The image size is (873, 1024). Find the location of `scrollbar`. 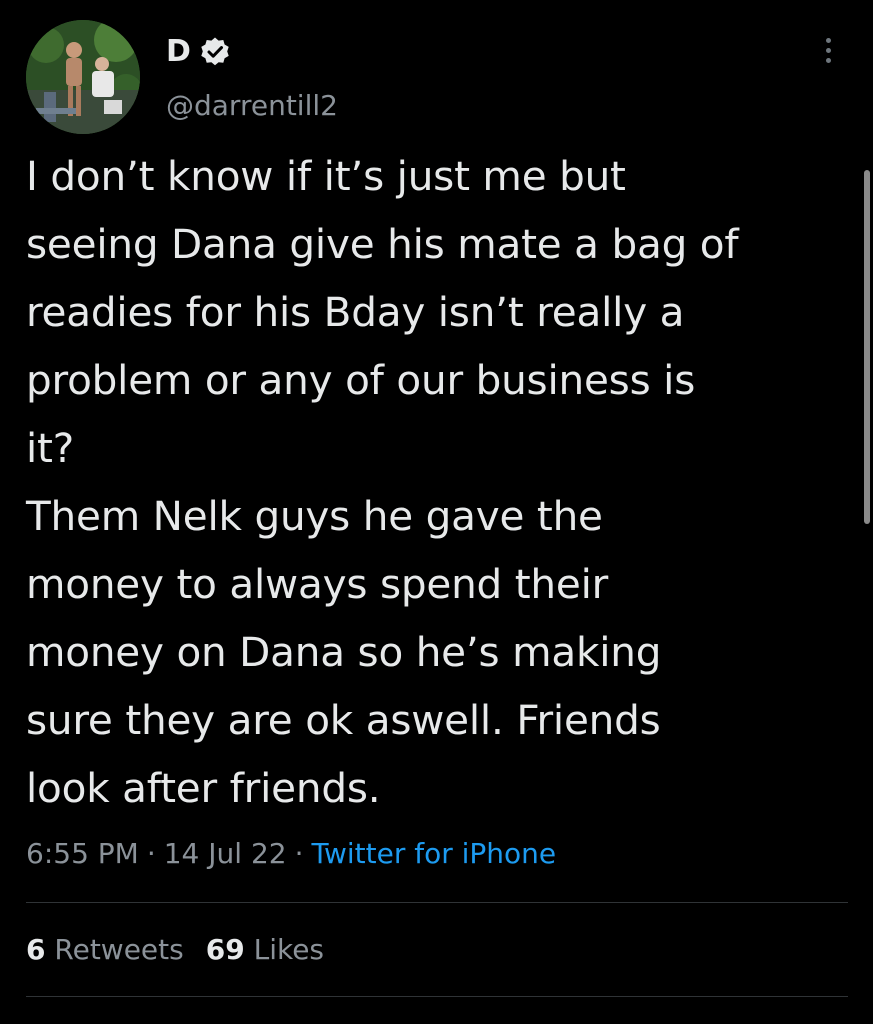

scrollbar is located at coordinates (867, 347).